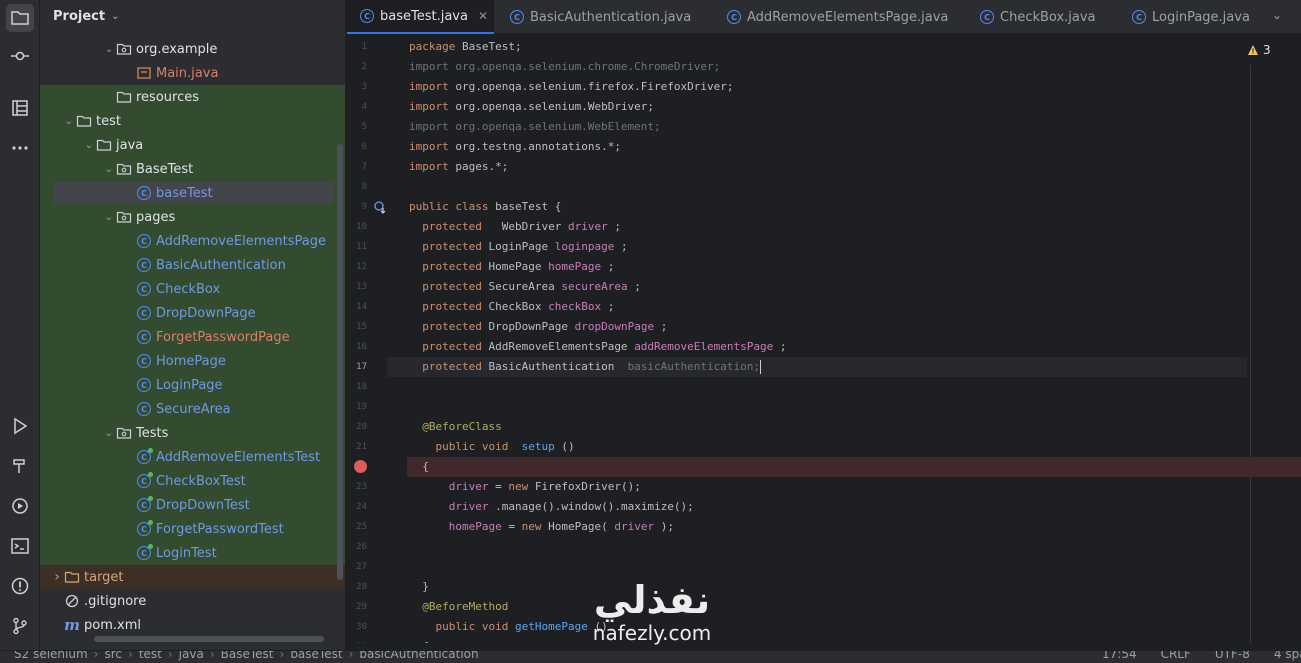  Describe the element at coordinates (1287, 656) in the screenshot. I see `indent-setting: 4 spac` at that location.